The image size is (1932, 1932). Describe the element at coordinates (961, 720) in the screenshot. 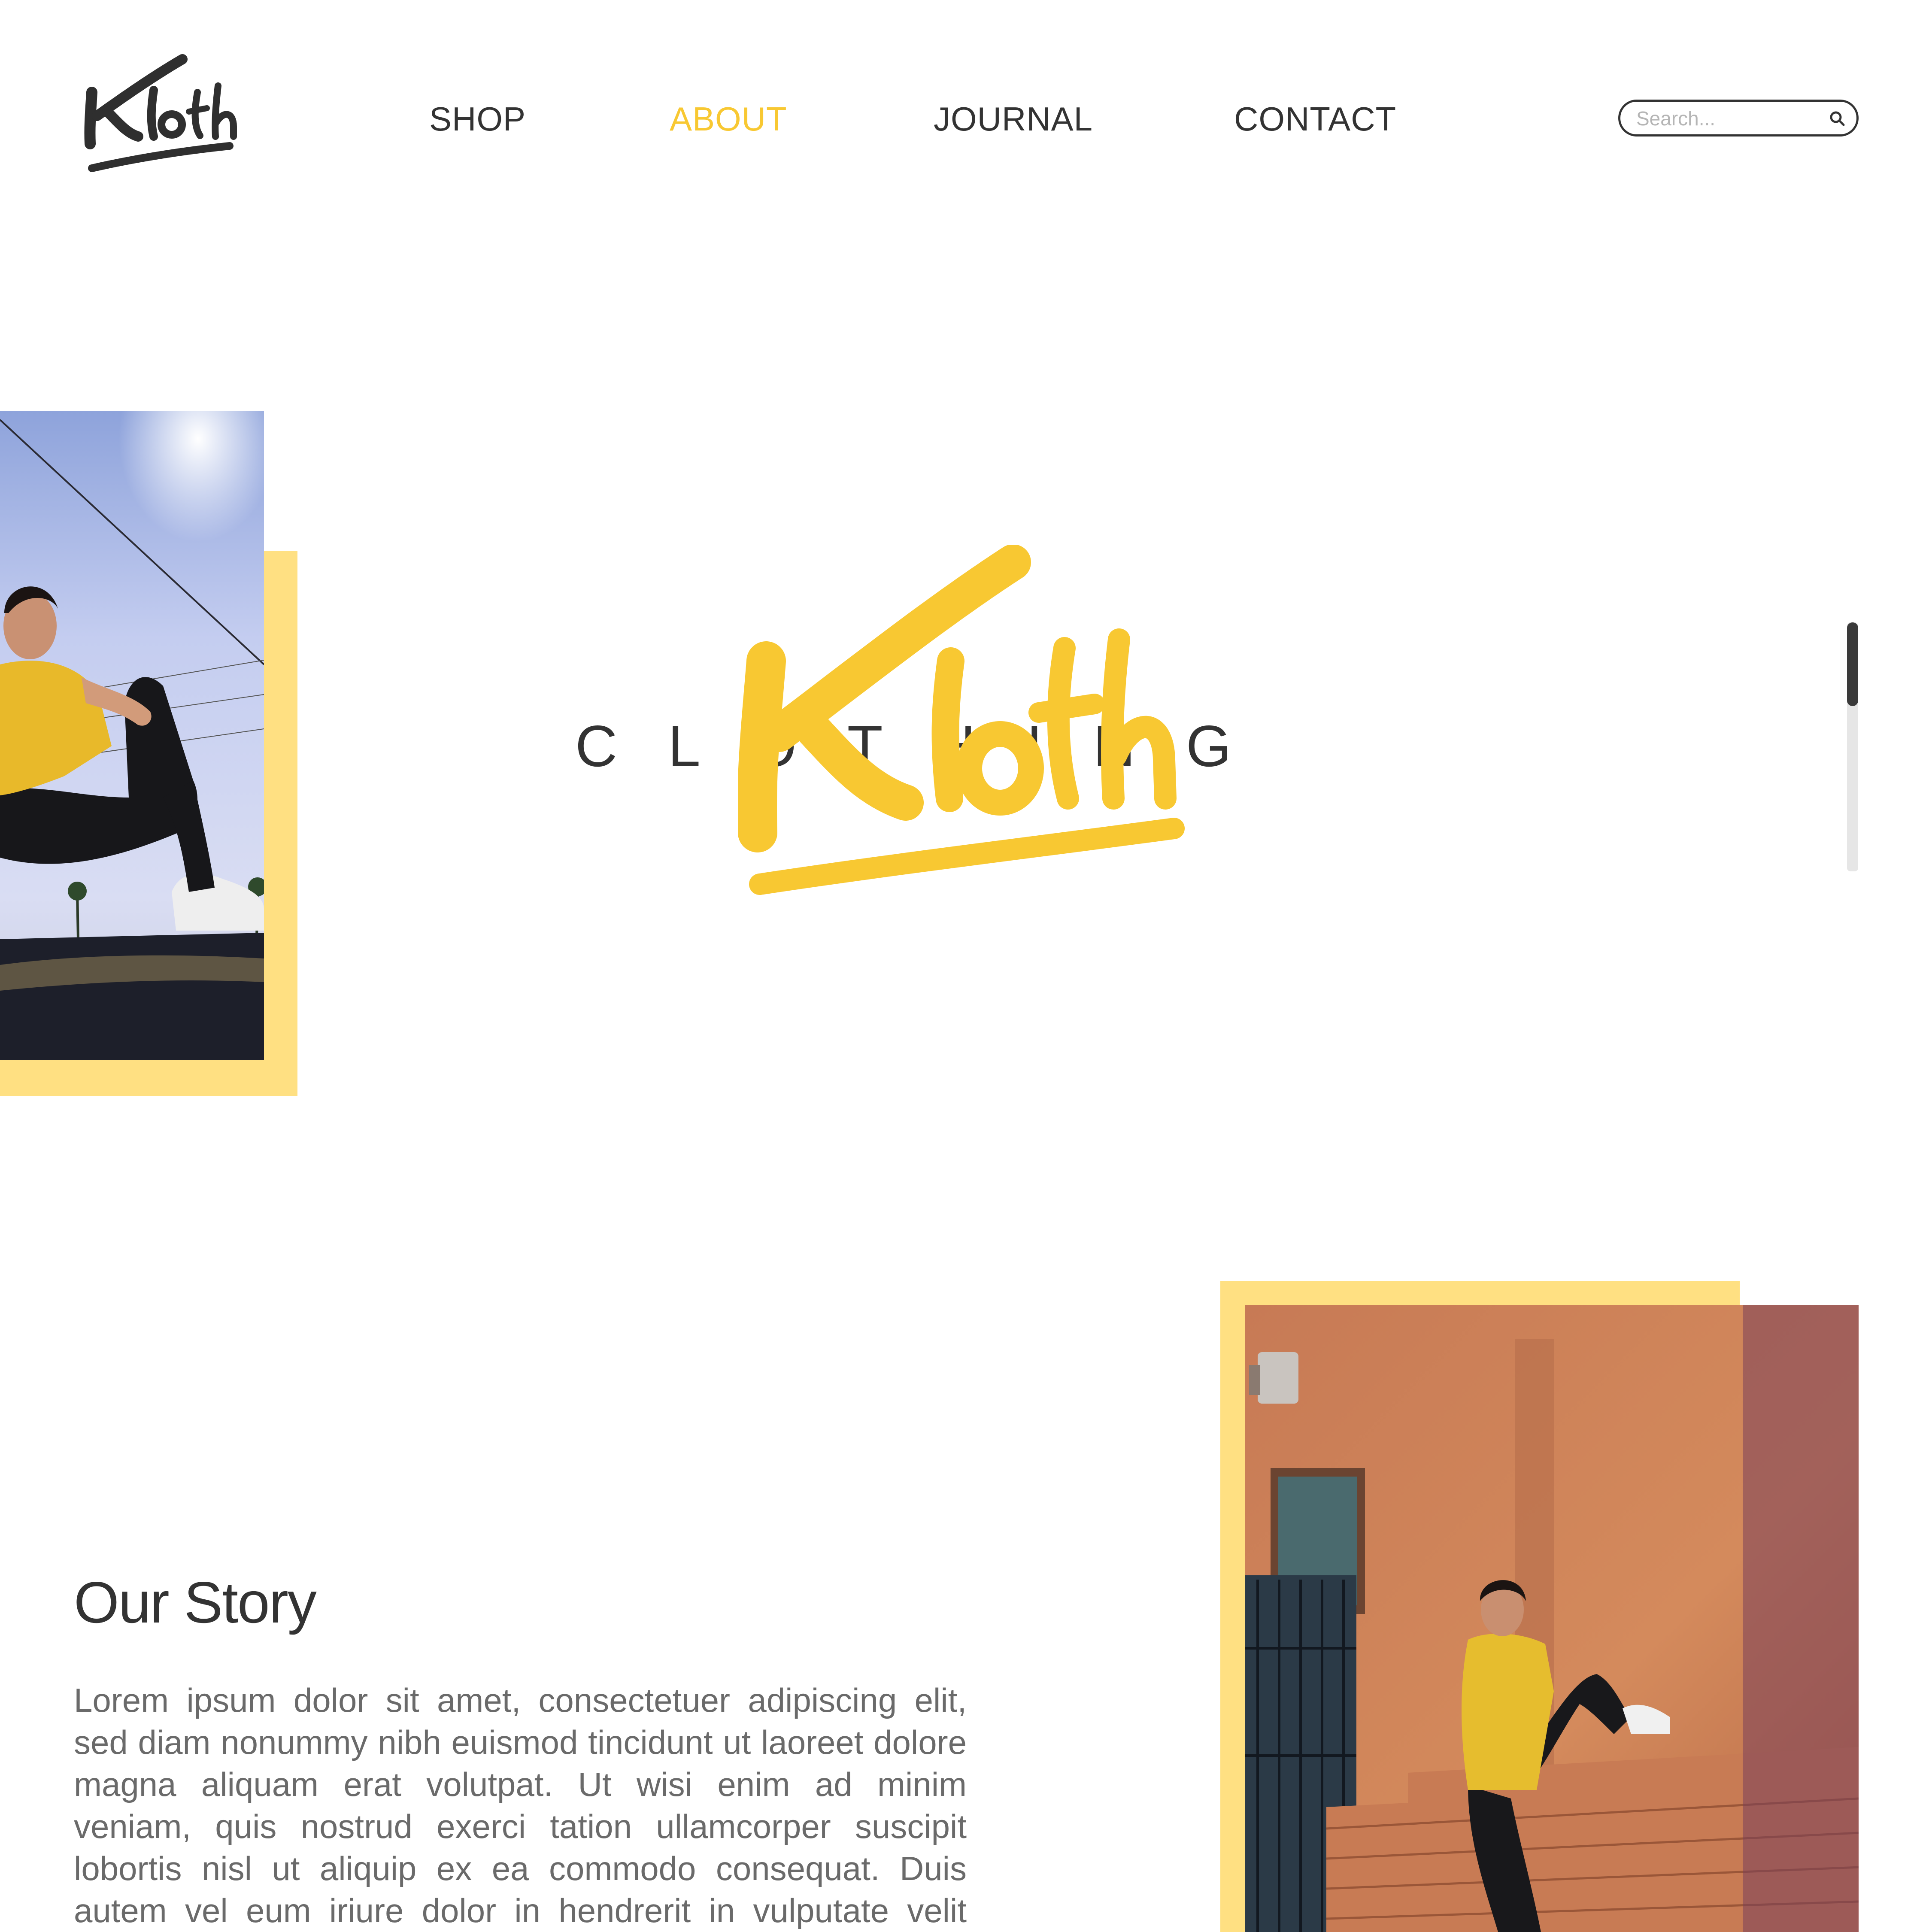

I see `kloth-hero-logo` at that location.